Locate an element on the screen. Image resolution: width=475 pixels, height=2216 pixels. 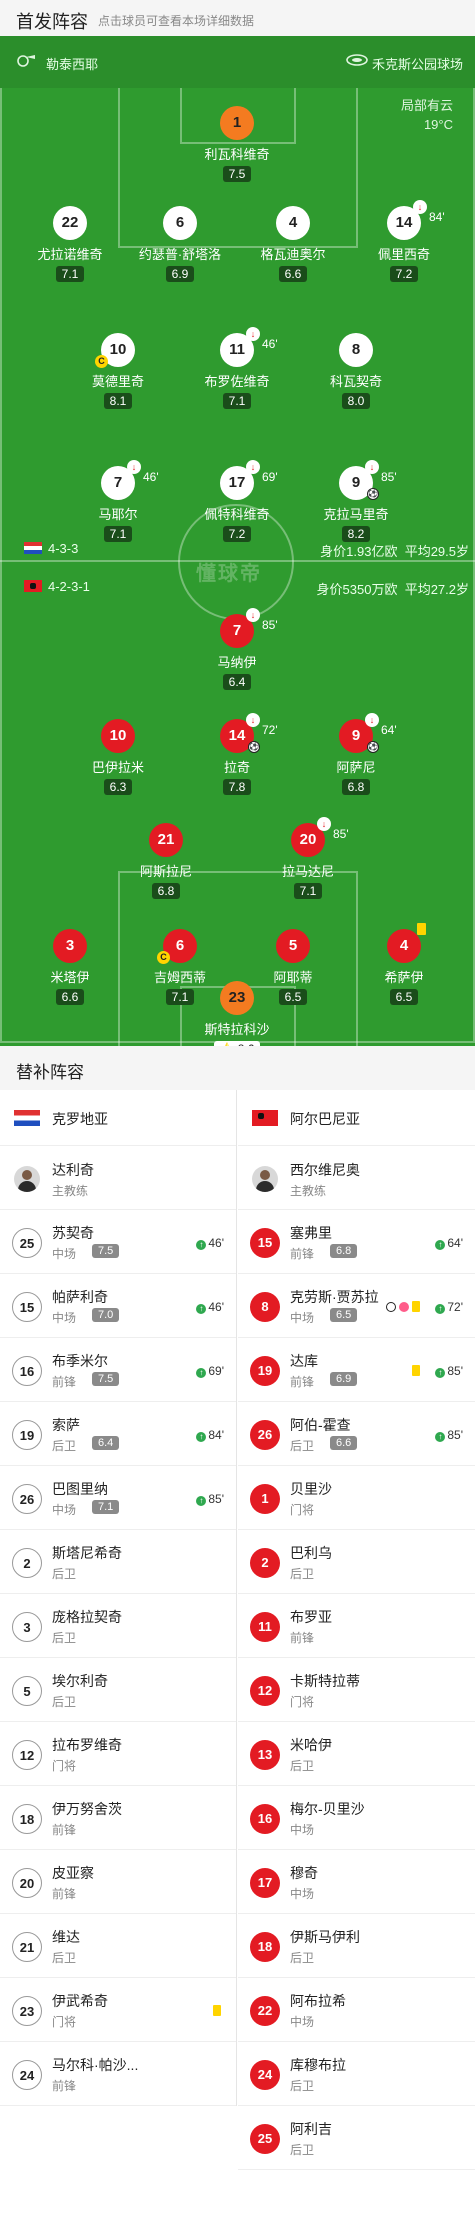
home-player: 8 科瓦契奇 8.0 is located at coordinates (356, 371).